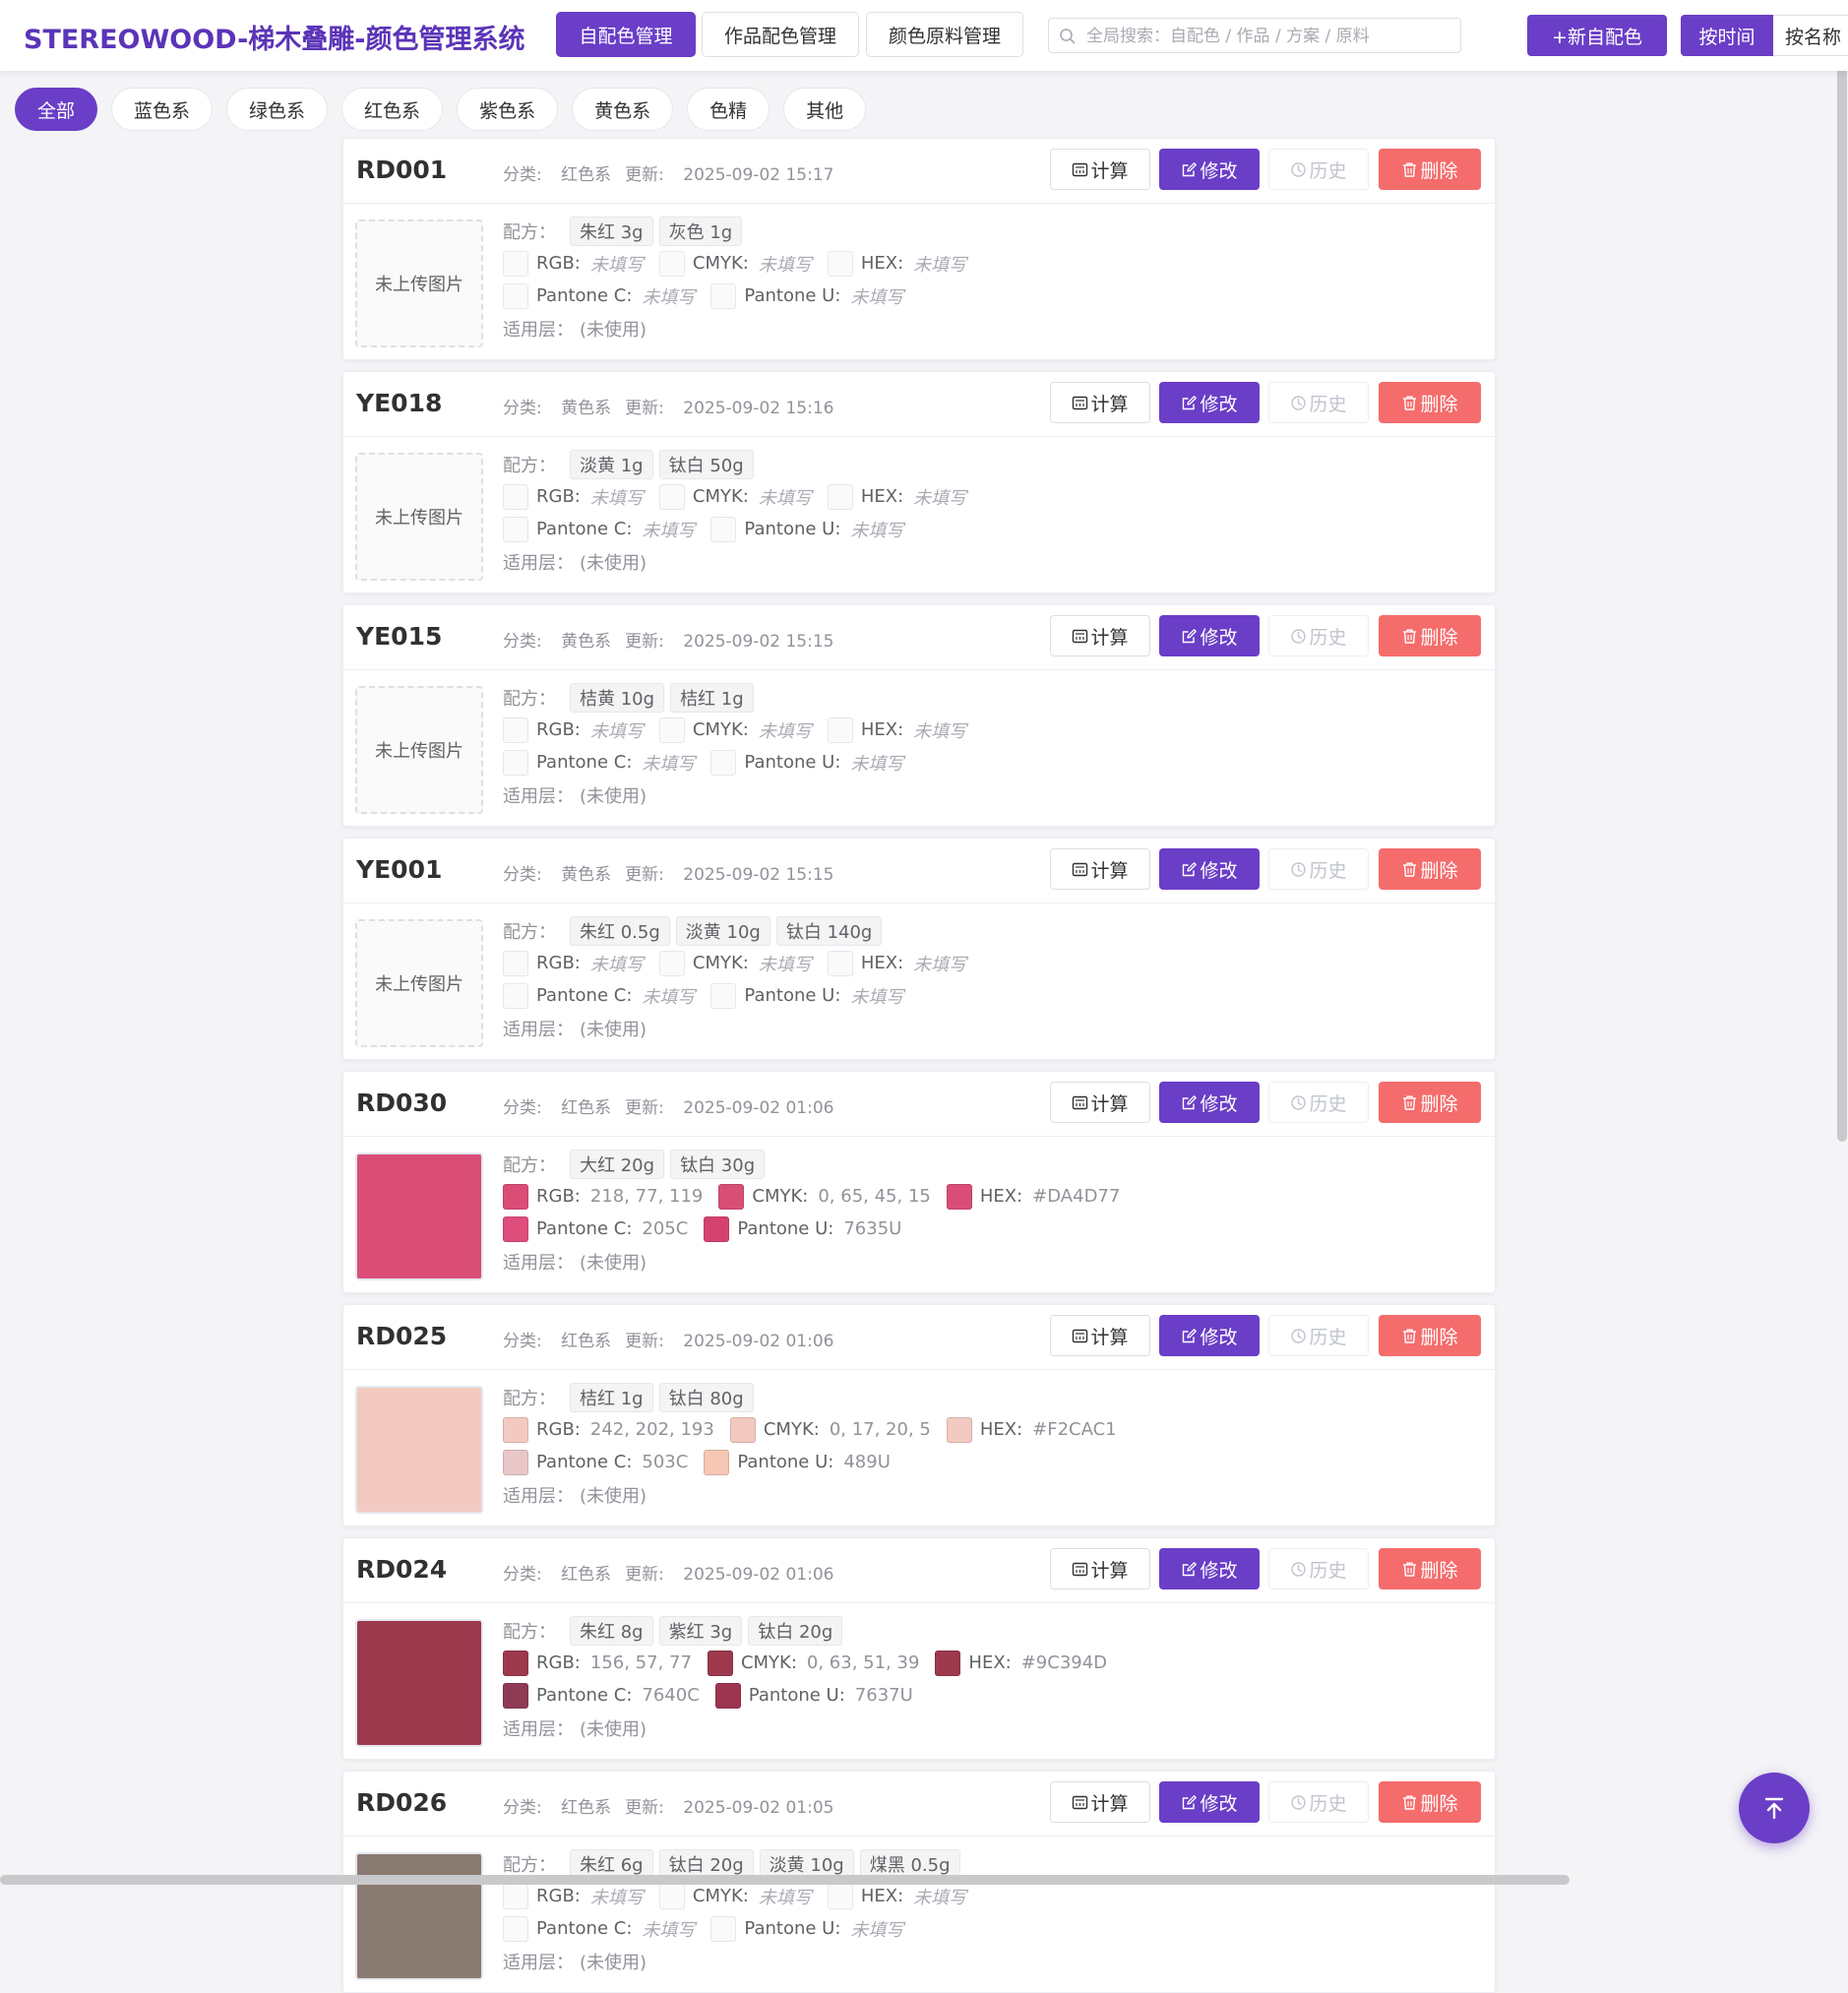 The height and width of the screenshot is (1993, 1848). Describe the element at coordinates (990, 1261) in the screenshot. I see `layer-row: 适用层： (未使用)` at that location.